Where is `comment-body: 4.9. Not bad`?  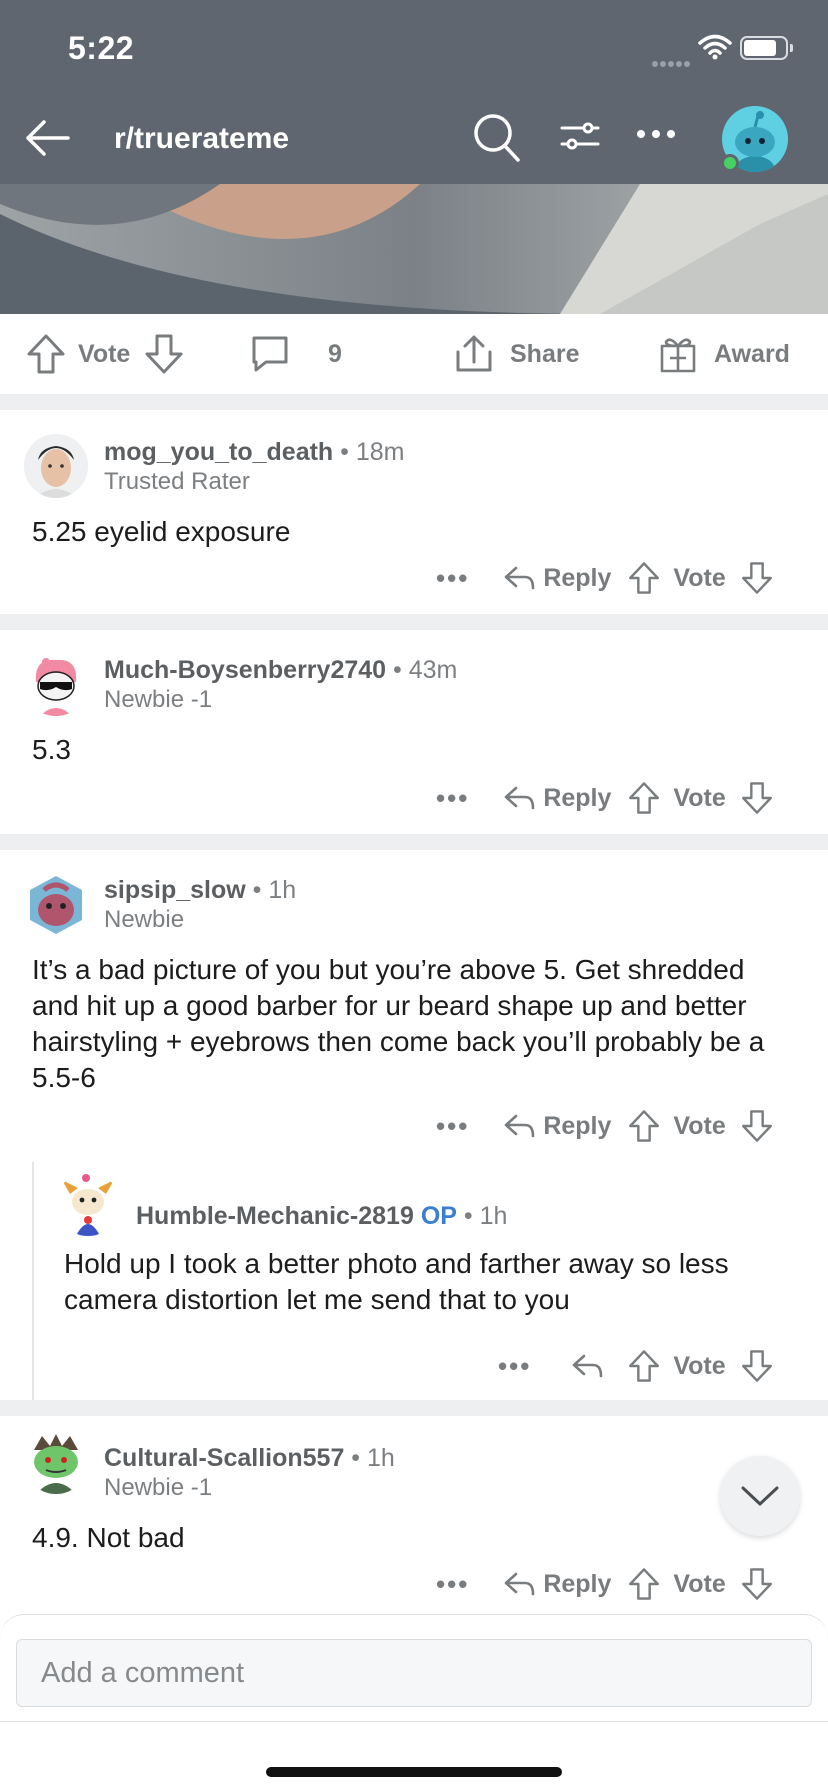
comment-body: 4.9. Not bad is located at coordinates (108, 1537).